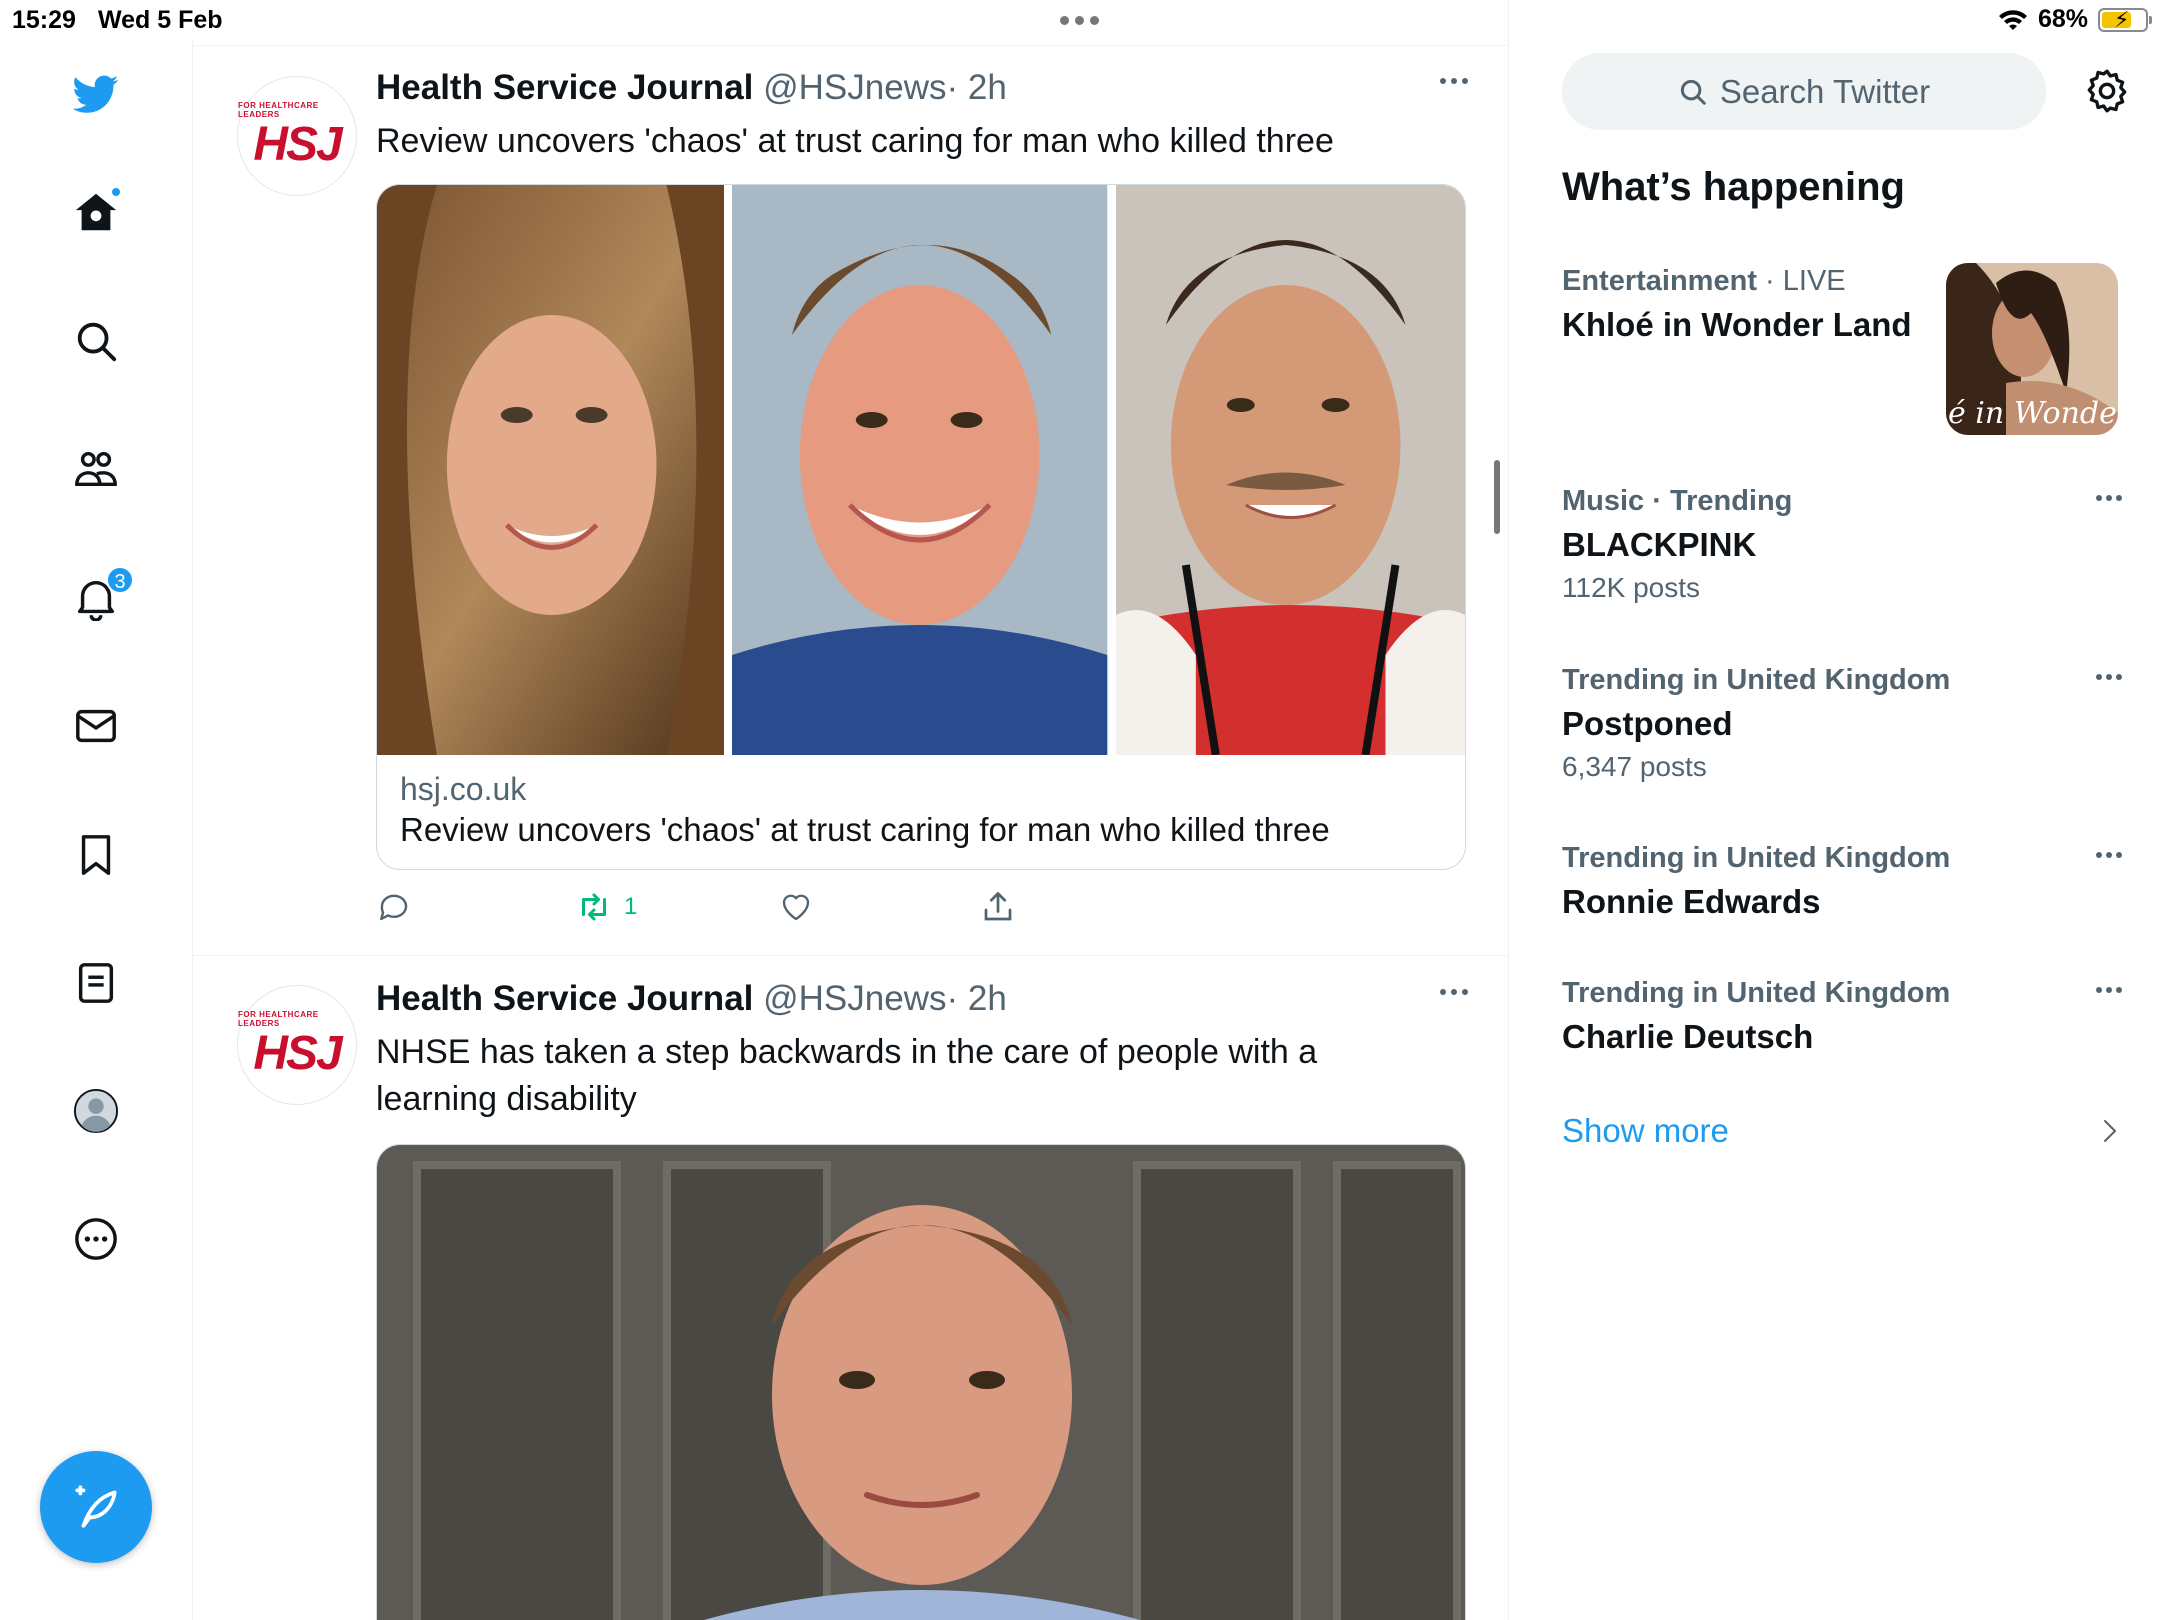 This screenshot has width=2160, height=1620. What do you see at coordinates (1825, 91) in the screenshot?
I see `search-placeholder: Search Twitter` at bounding box center [1825, 91].